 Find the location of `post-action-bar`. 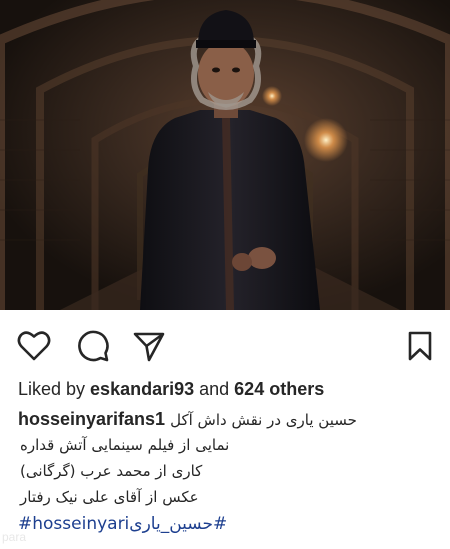

post-action-bar is located at coordinates (225, 344).